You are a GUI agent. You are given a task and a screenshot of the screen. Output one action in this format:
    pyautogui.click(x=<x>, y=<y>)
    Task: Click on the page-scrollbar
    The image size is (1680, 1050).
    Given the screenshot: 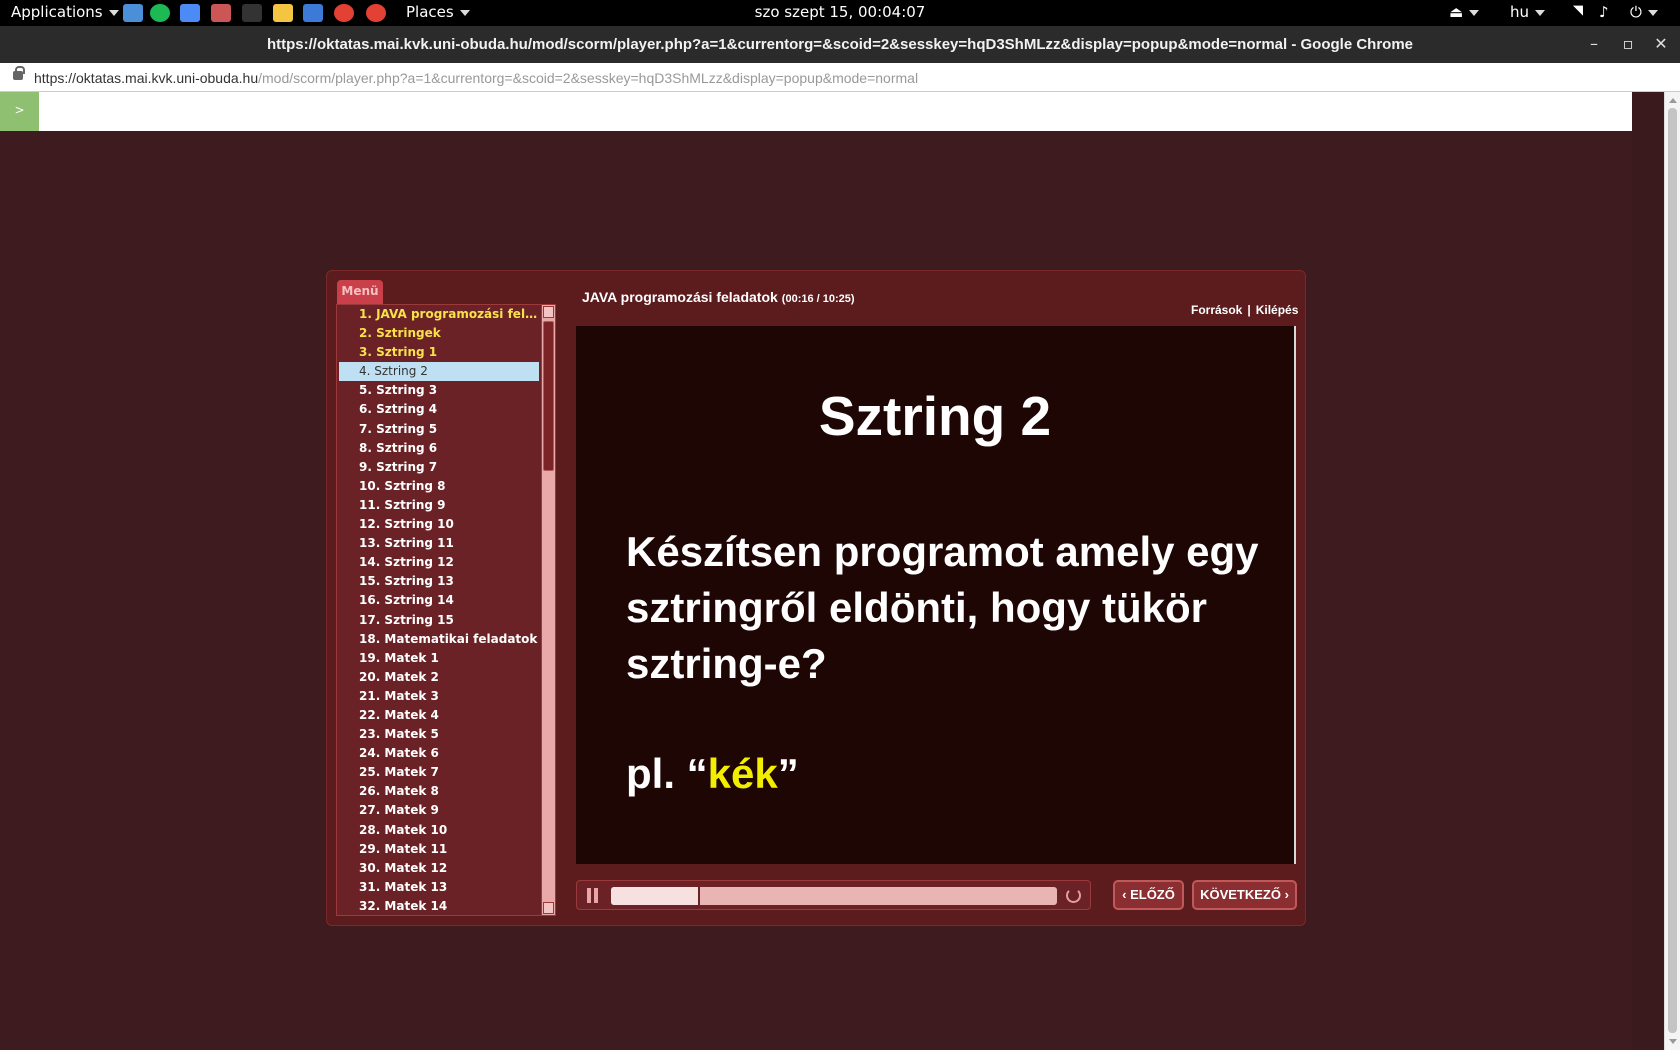 What is the action you would take?
    pyautogui.click(x=1672, y=571)
    